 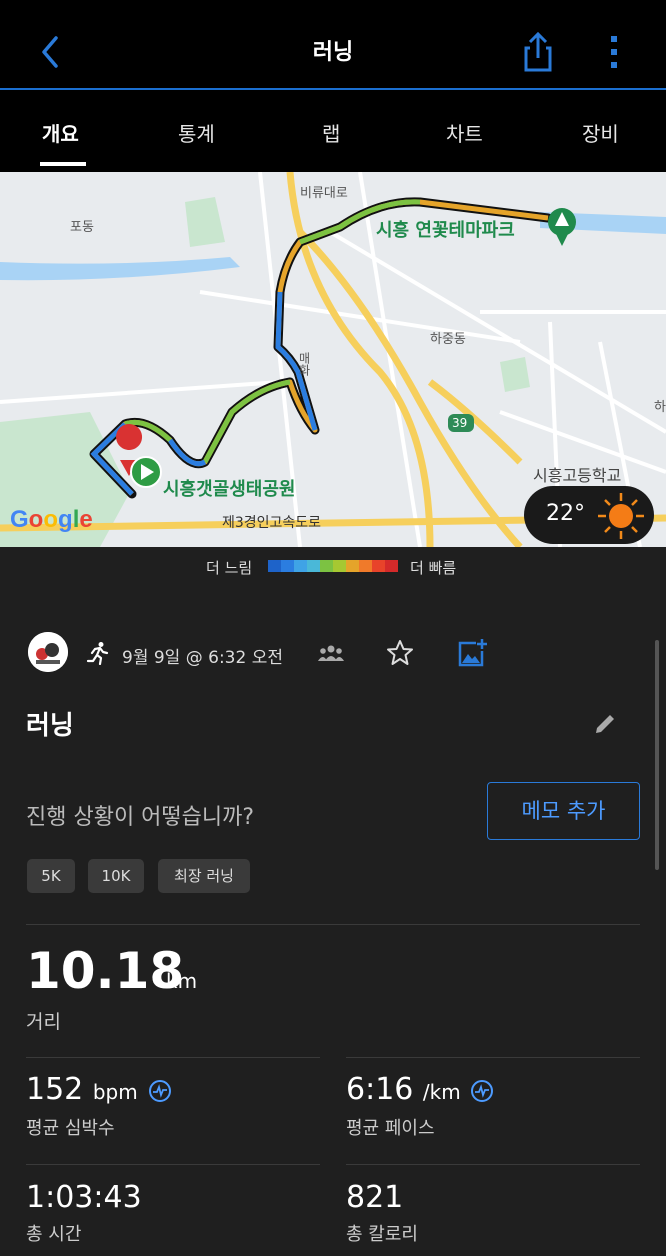 I want to click on share-icon, so click(x=538, y=52).